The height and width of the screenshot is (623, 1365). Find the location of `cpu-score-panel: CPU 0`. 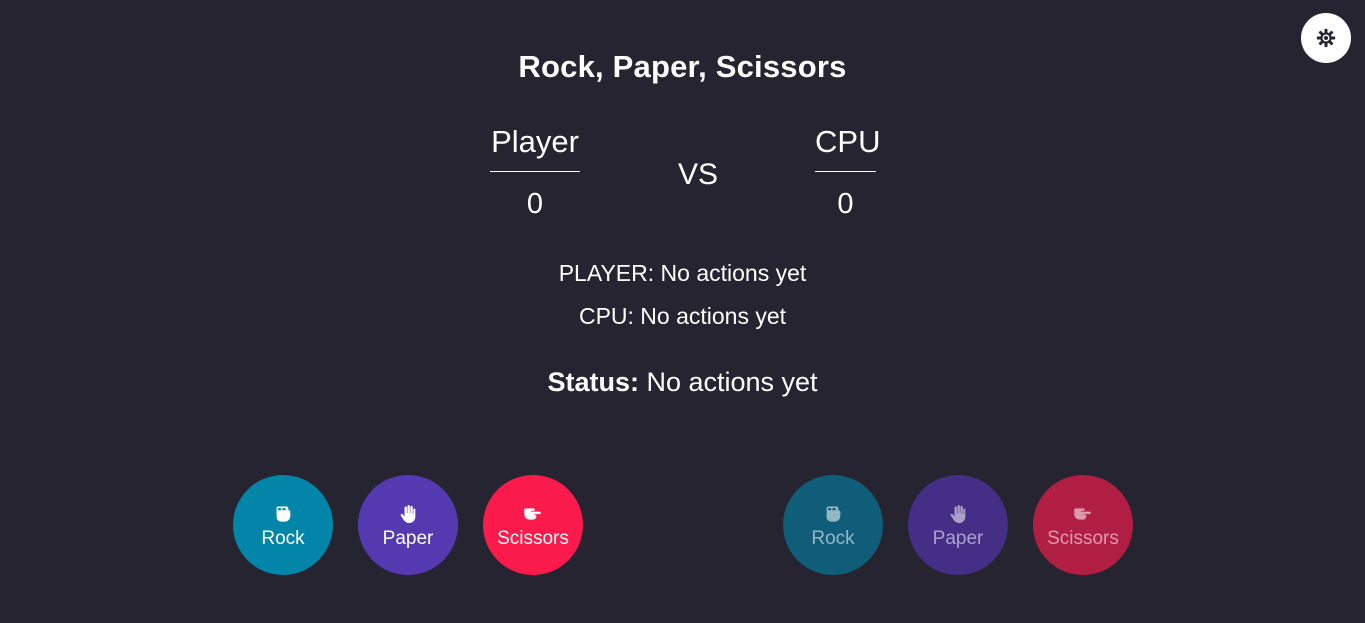

cpu-score-panel: CPU 0 is located at coordinates (847, 170).